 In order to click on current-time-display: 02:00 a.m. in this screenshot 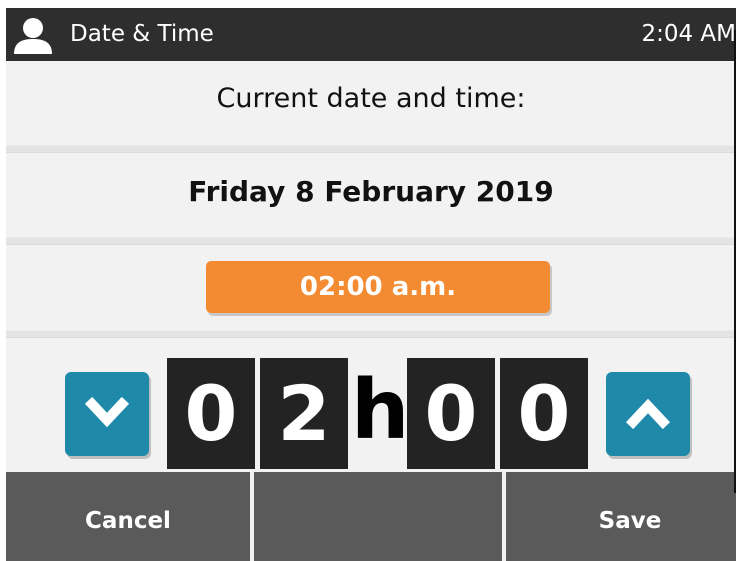, I will do `click(378, 287)`.